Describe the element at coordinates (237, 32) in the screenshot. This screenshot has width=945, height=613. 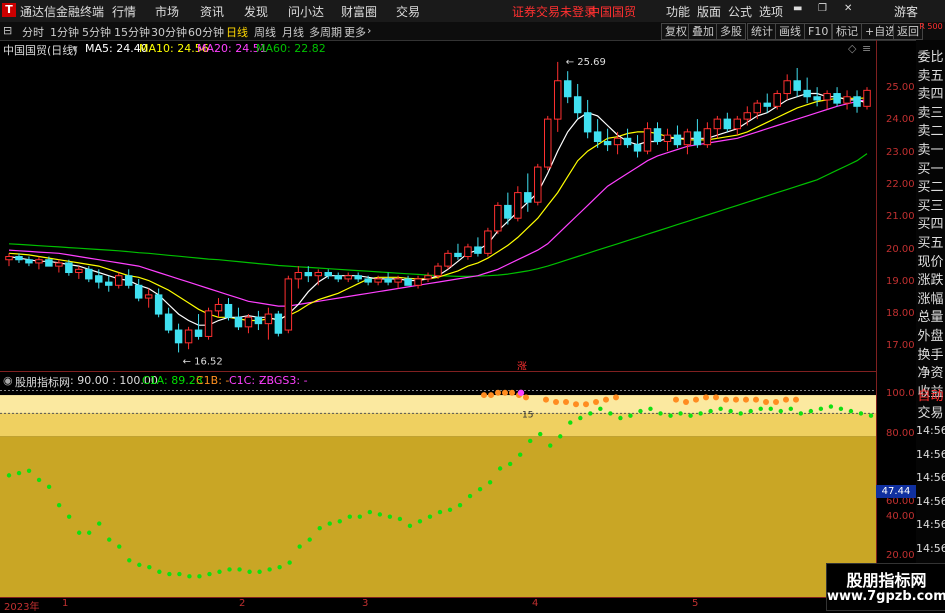
I see `period-daily: 日线` at that location.